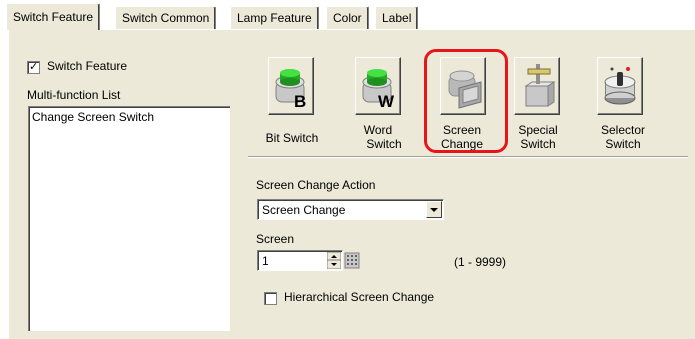  I want to click on svg-text: W, so click(386, 101).